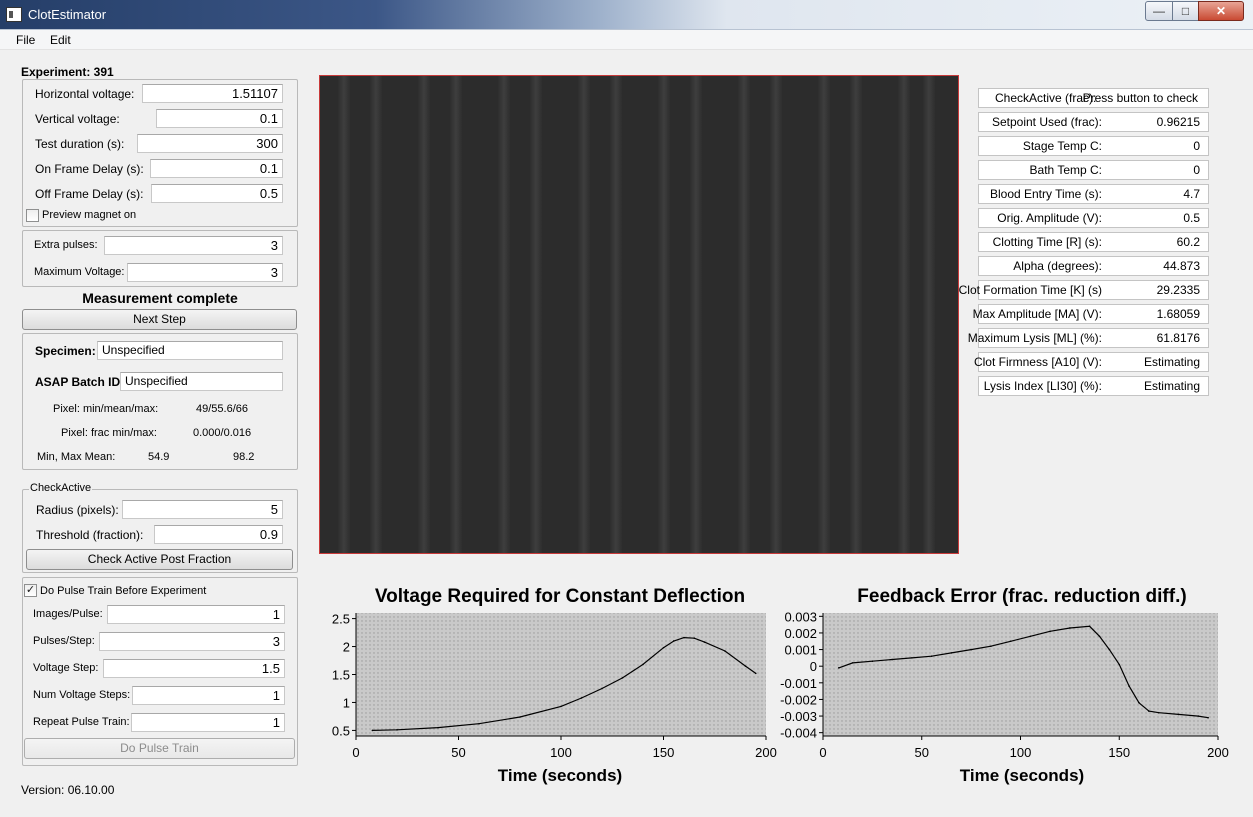 This screenshot has width=1253, height=817. Describe the element at coordinates (1037, 362) in the screenshot. I see `result-label: Clot Firmness [A10] (V):` at that location.